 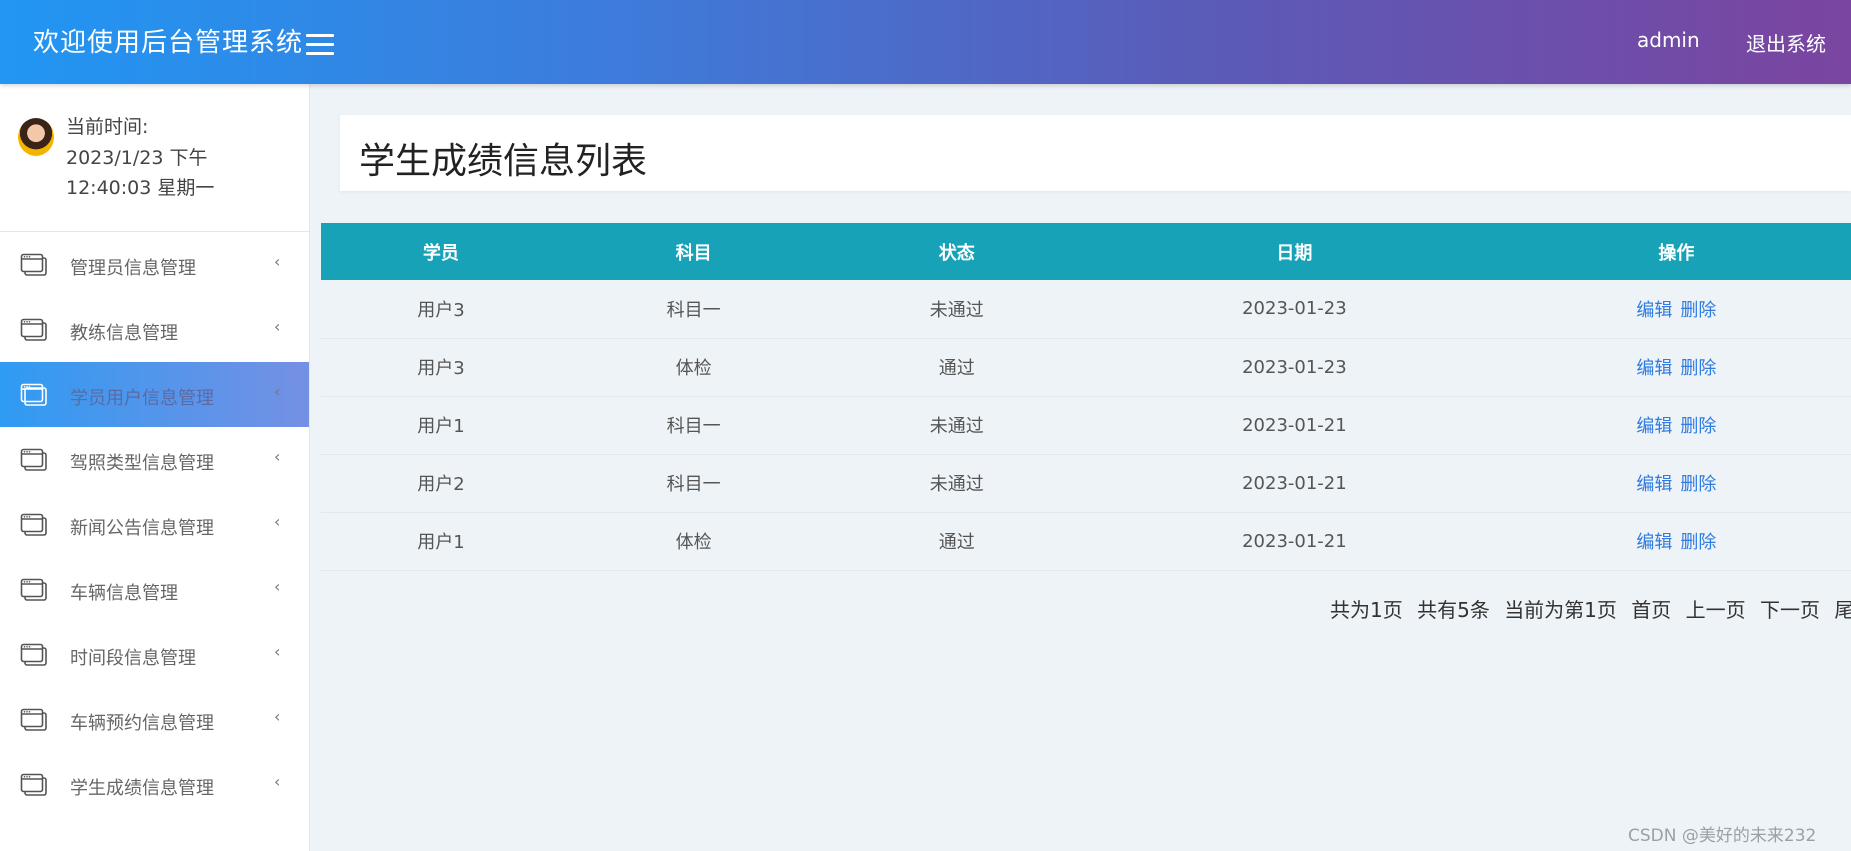 I want to click on last-page-link: 尾页, so click(x=1842, y=610).